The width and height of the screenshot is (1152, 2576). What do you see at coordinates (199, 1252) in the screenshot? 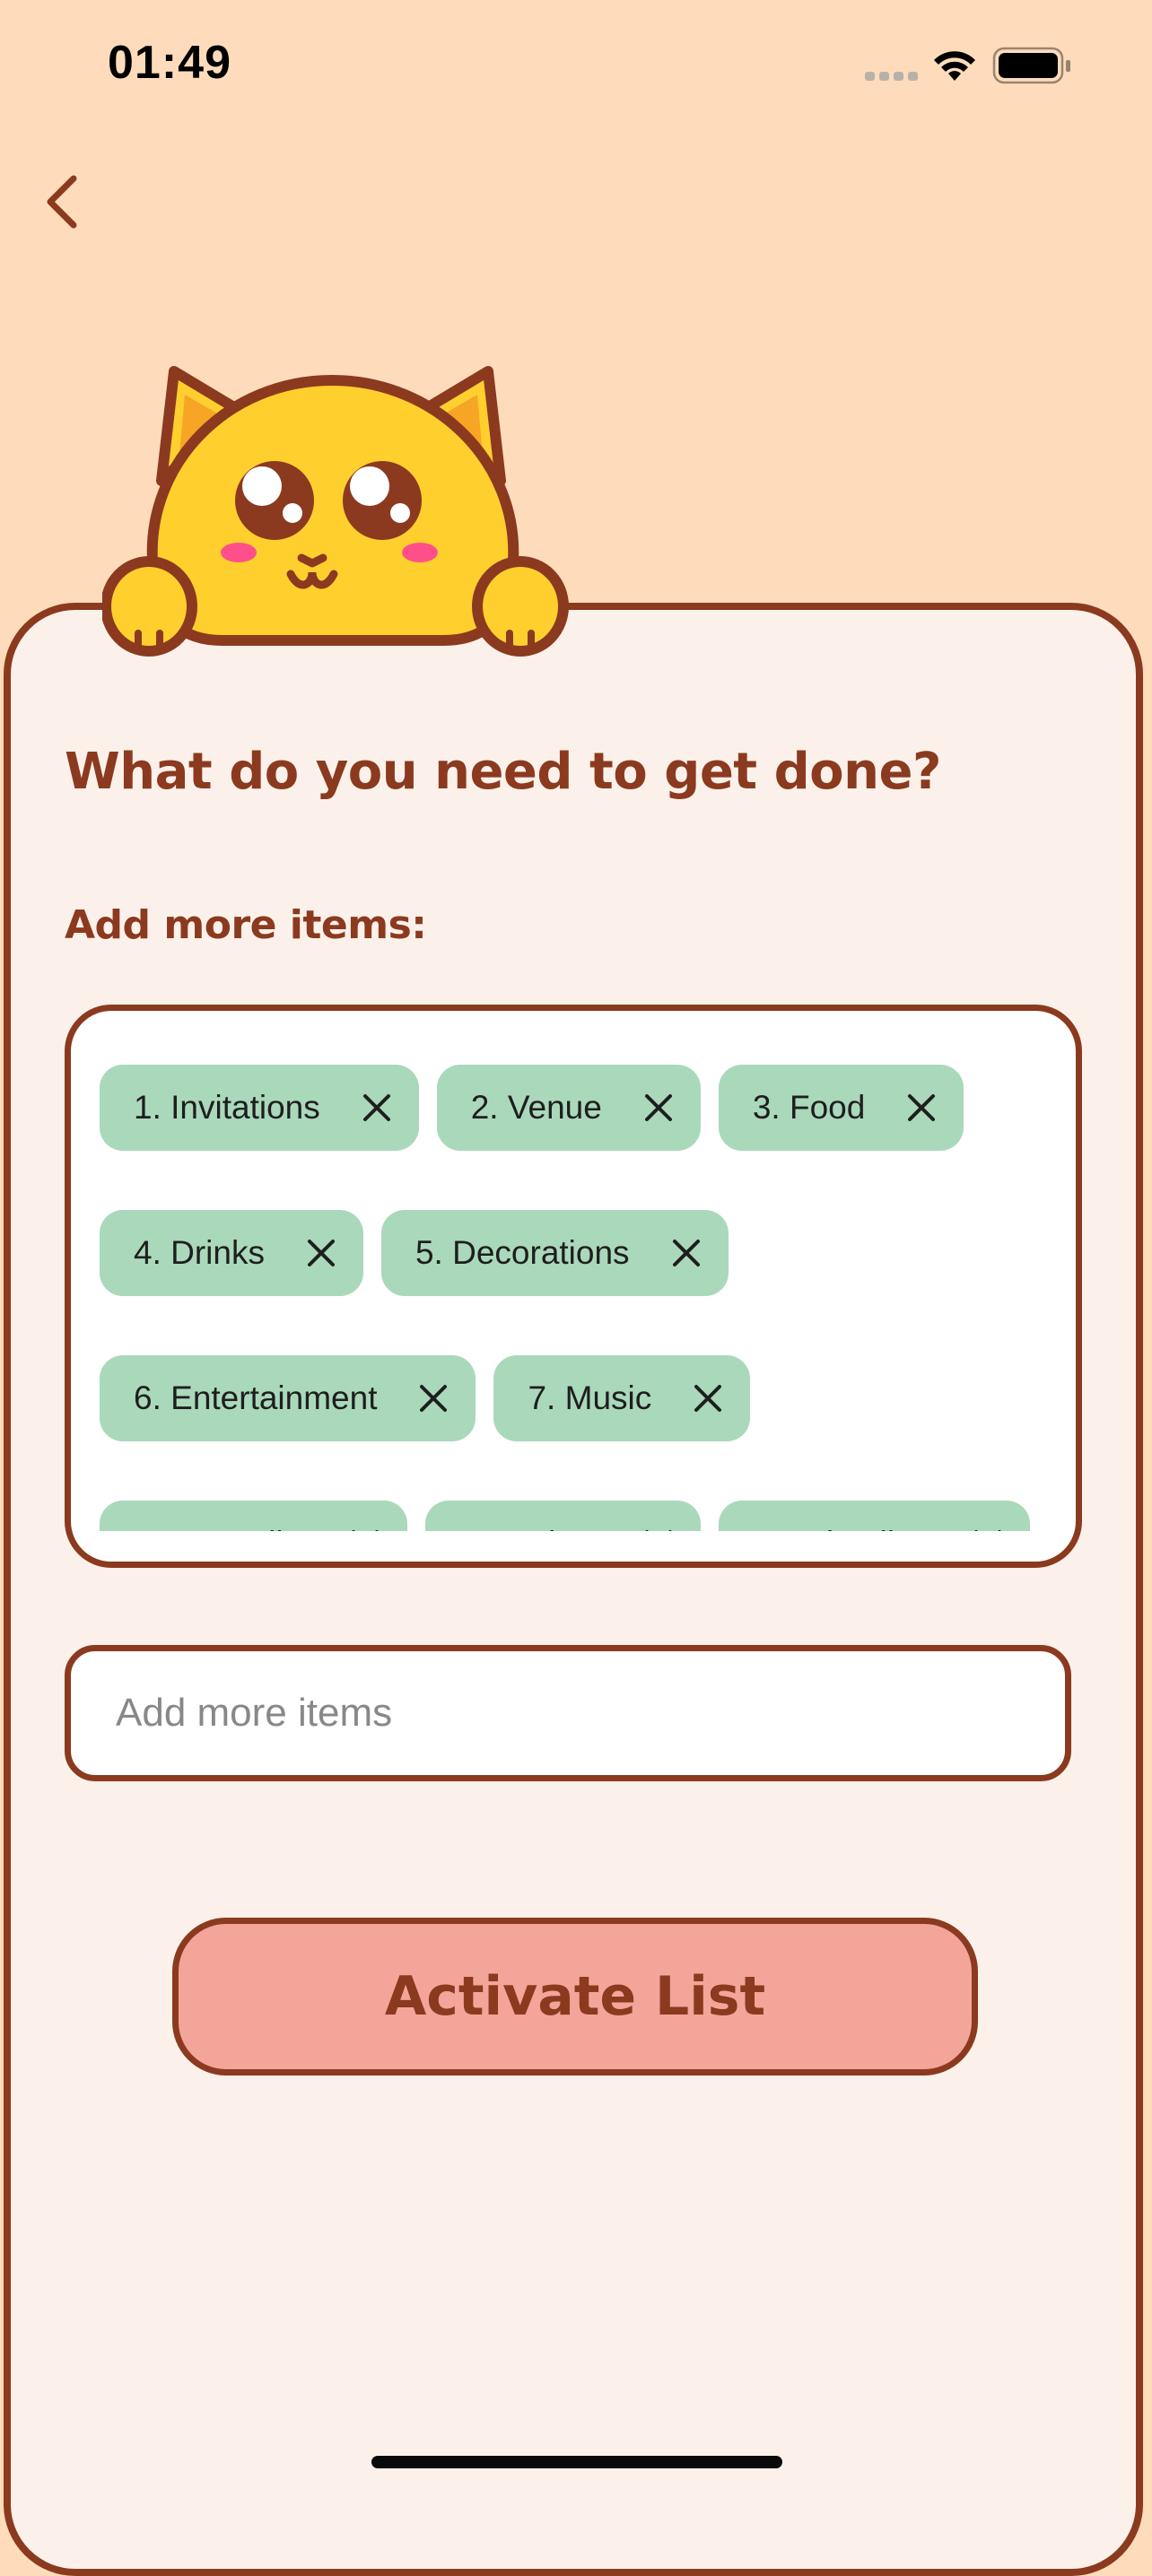
I see `item-chip-label: 4. Drinks` at bounding box center [199, 1252].